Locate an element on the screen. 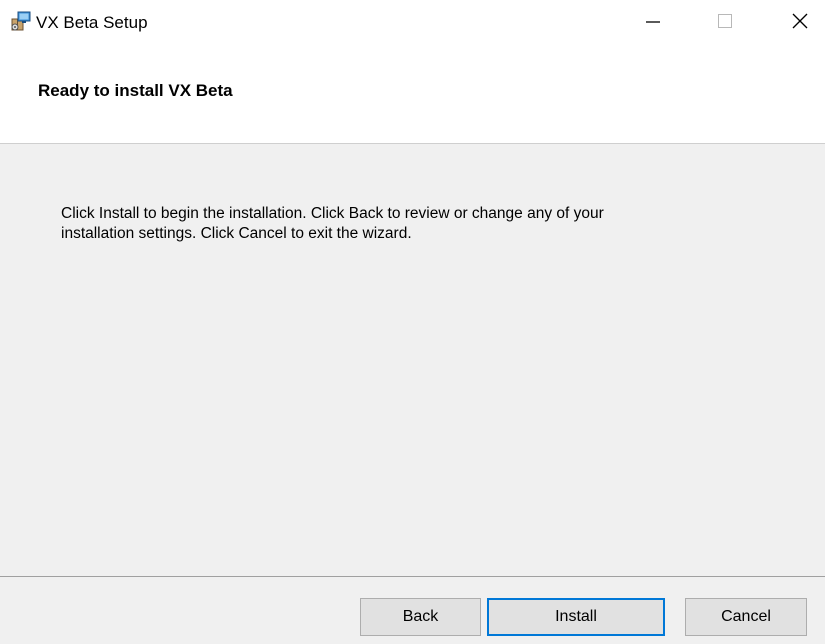 Image resolution: width=825 pixels, height=644 pixels. minimize-button is located at coordinates (653, 23).